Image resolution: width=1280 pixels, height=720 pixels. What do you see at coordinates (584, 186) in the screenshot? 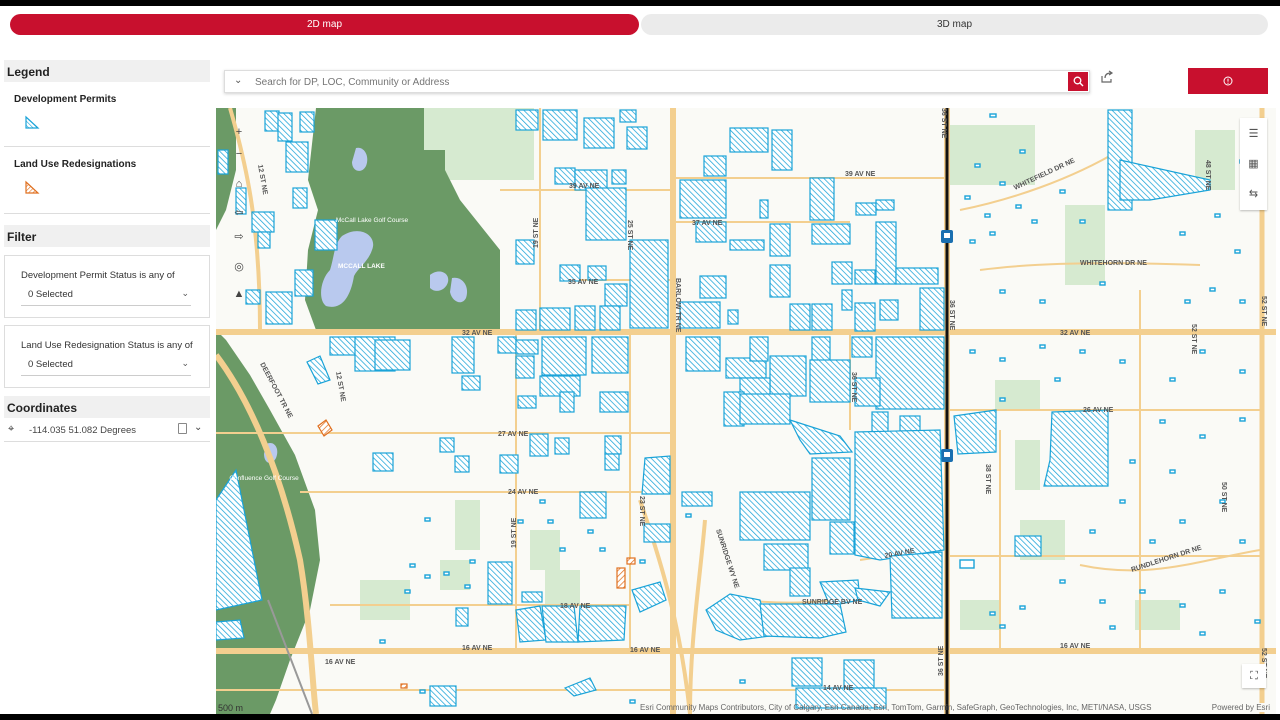
I see `label-39-av: 39 AV NE` at bounding box center [584, 186].